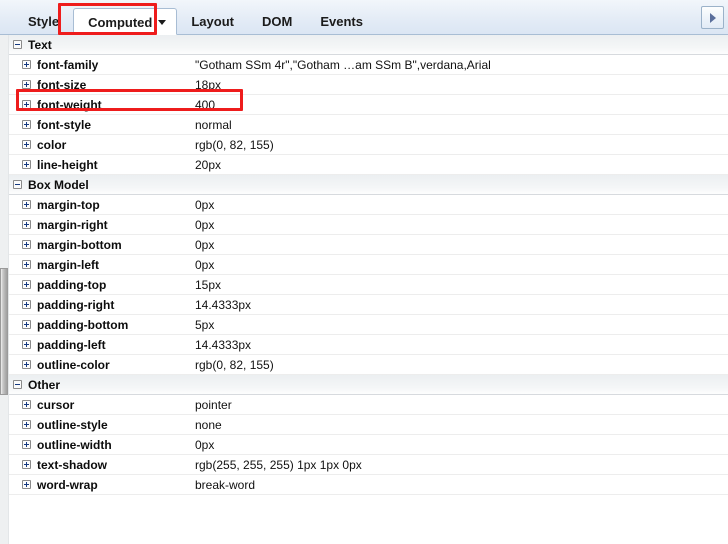  I want to click on property-name: padding-right, so click(76, 304).